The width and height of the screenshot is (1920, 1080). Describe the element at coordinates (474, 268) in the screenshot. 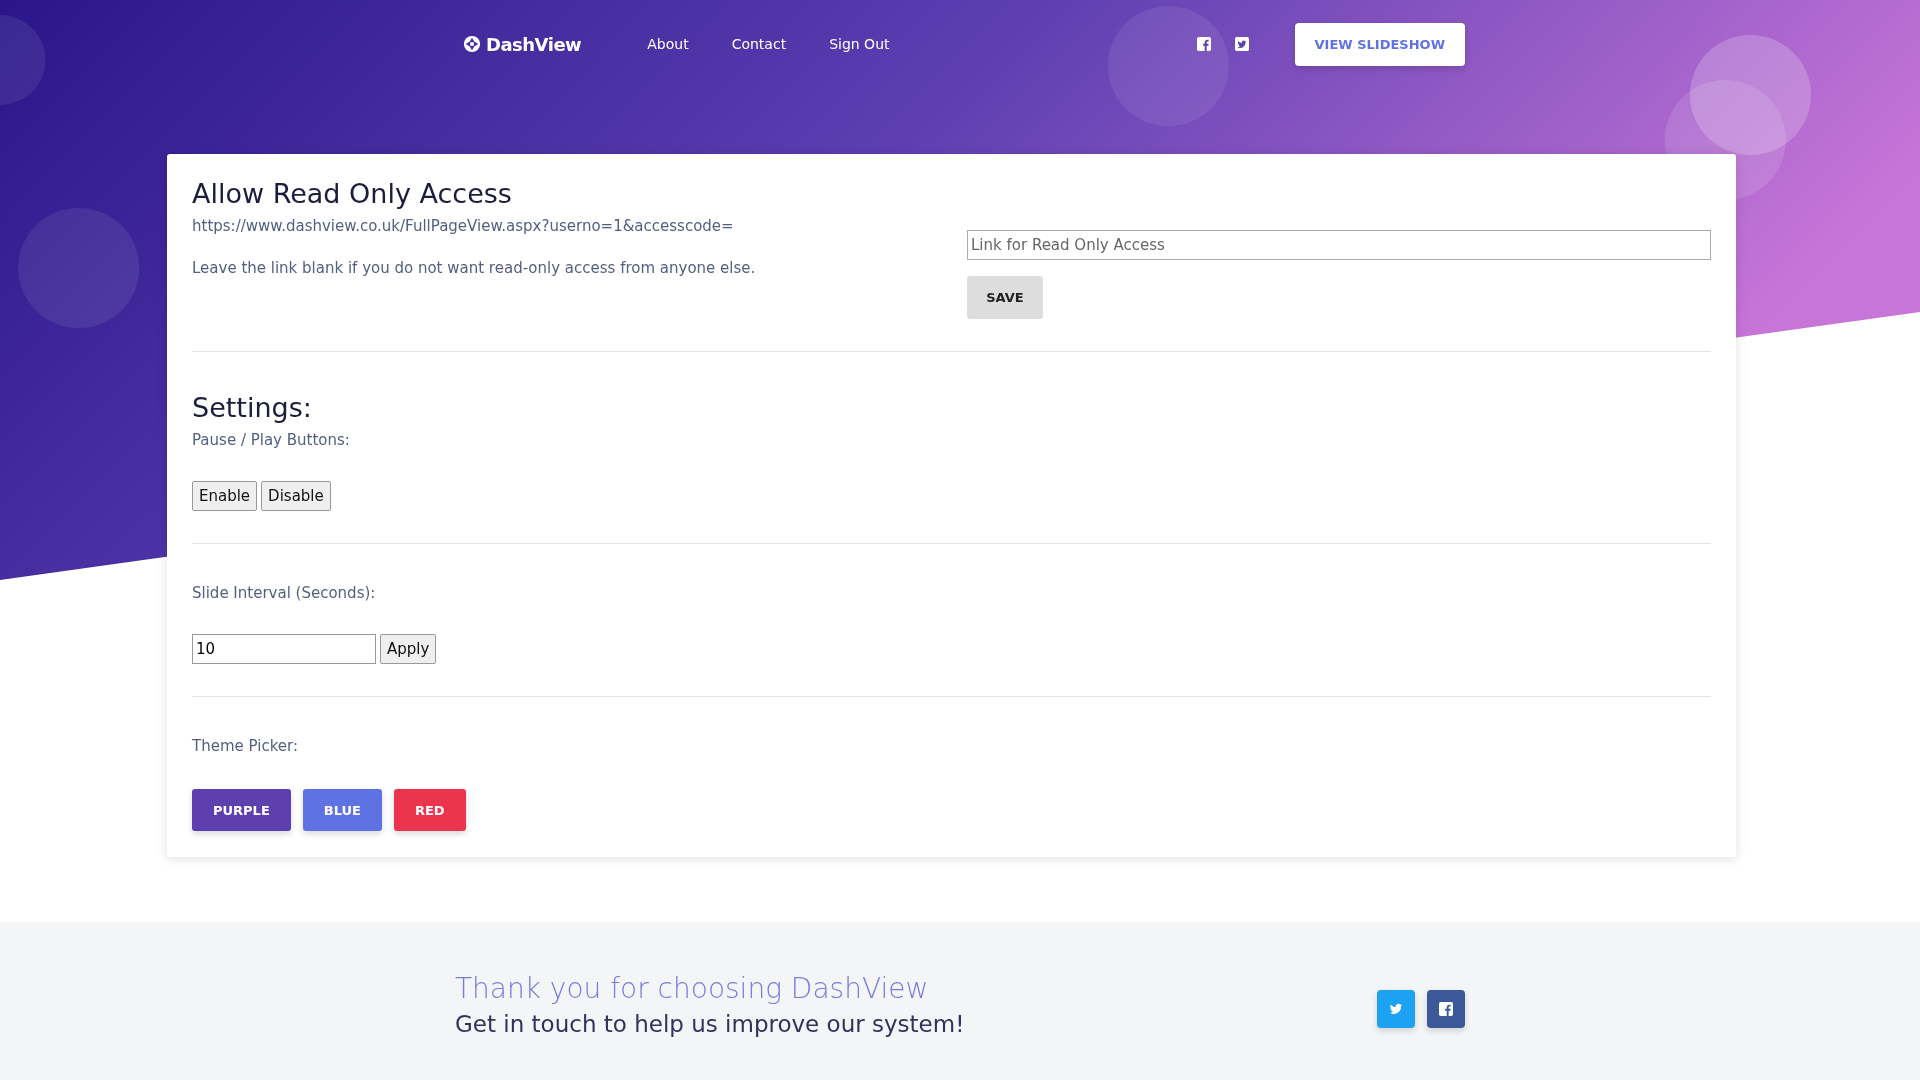

I see `access-note: Leave the link blank if you do not want read-only access from anyone else.` at that location.